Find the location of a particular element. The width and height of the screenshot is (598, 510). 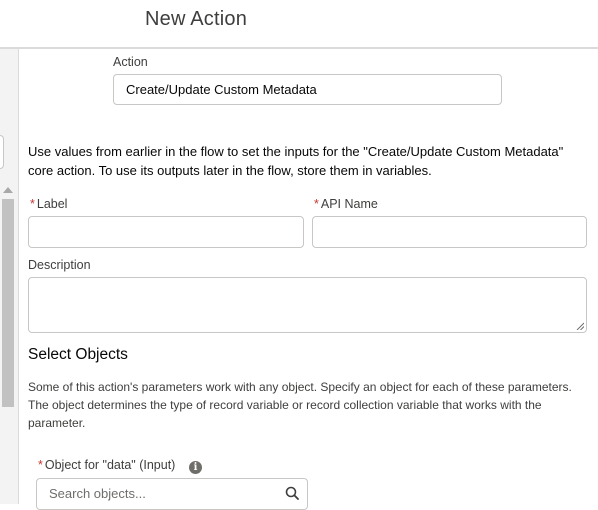

scrollbar-thumb is located at coordinates (8, 303).